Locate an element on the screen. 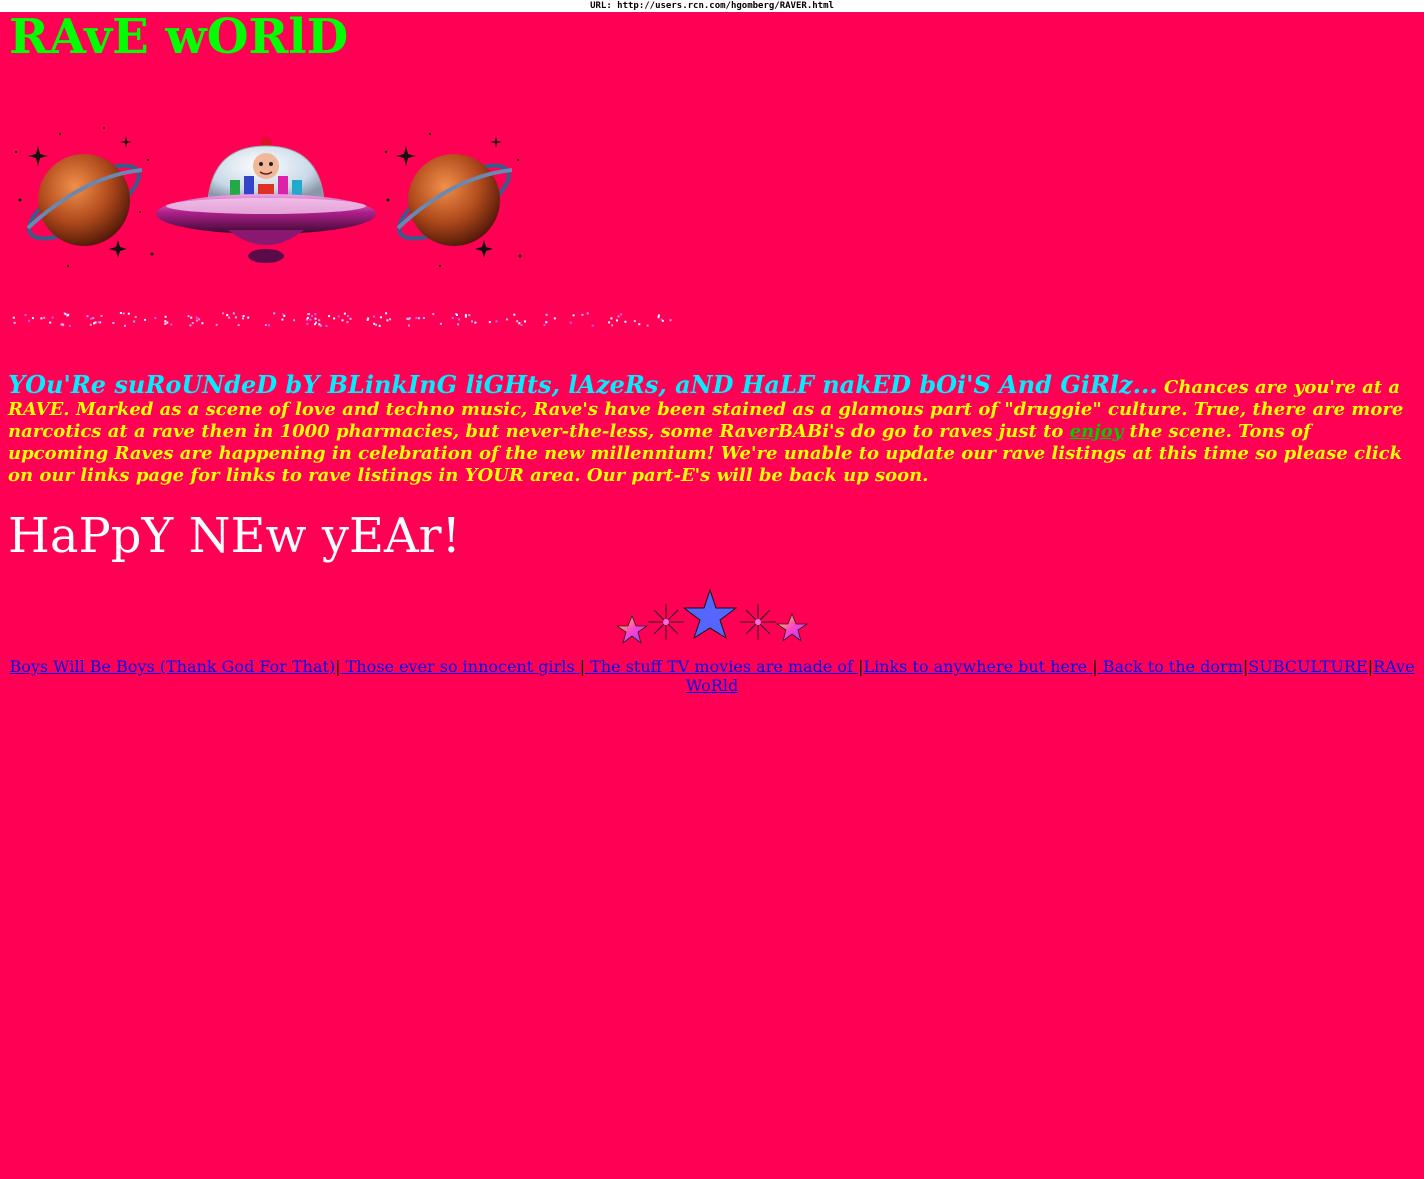  nav-link-dorm: Back to the dorm is located at coordinates (1170, 666).